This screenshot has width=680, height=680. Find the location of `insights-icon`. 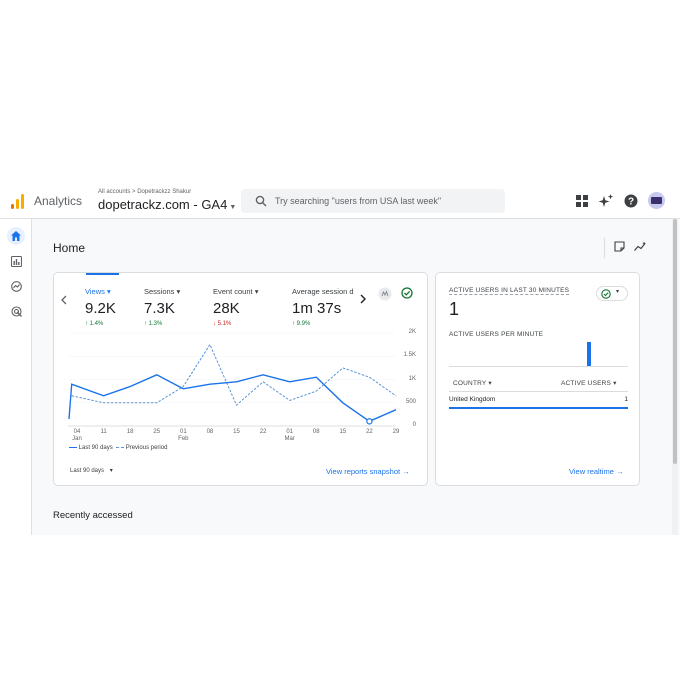

insights-icon is located at coordinates (640, 246).